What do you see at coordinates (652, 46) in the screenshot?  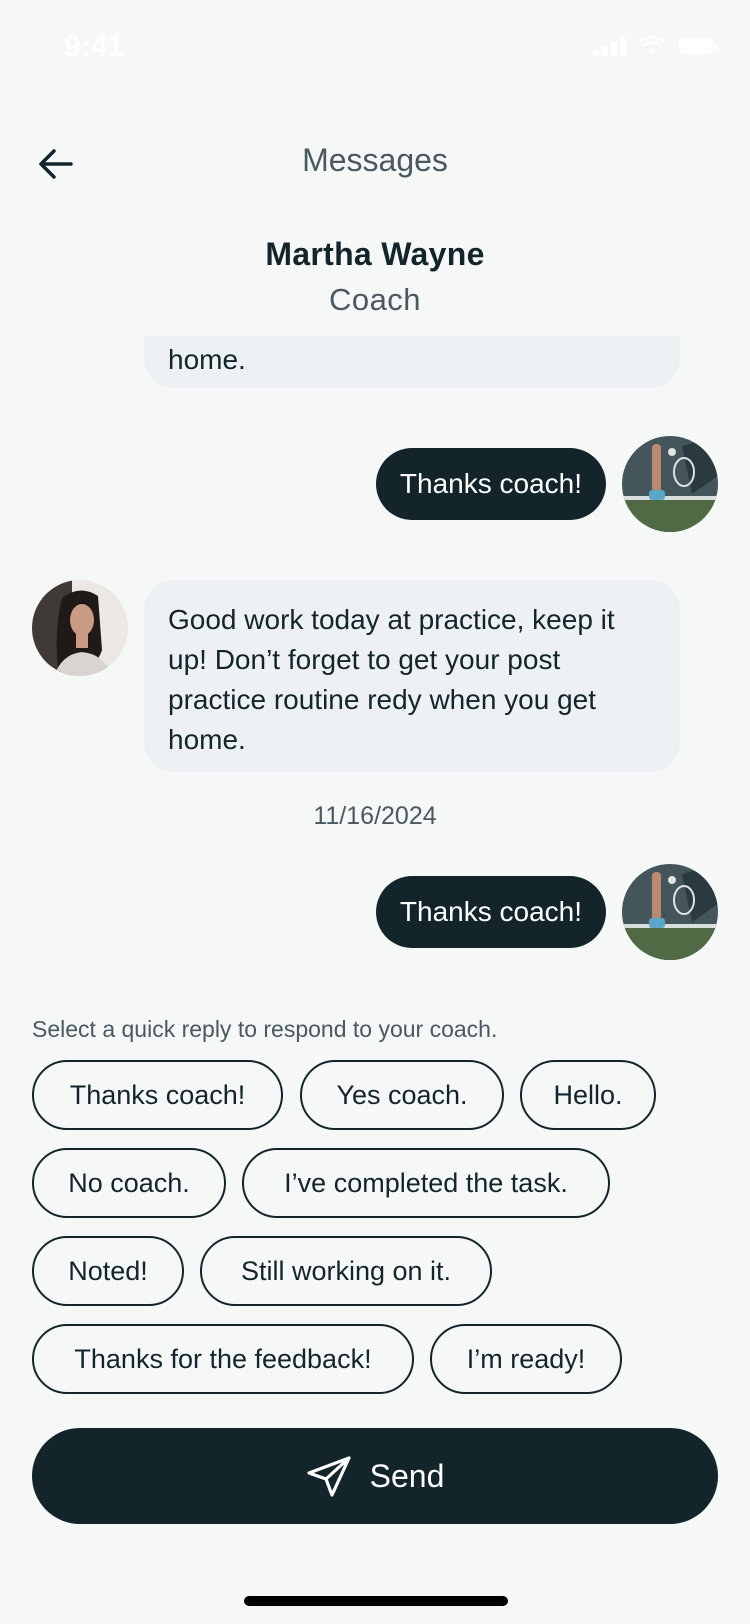 I see `wifi-icon` at bounding box center [652, 46].